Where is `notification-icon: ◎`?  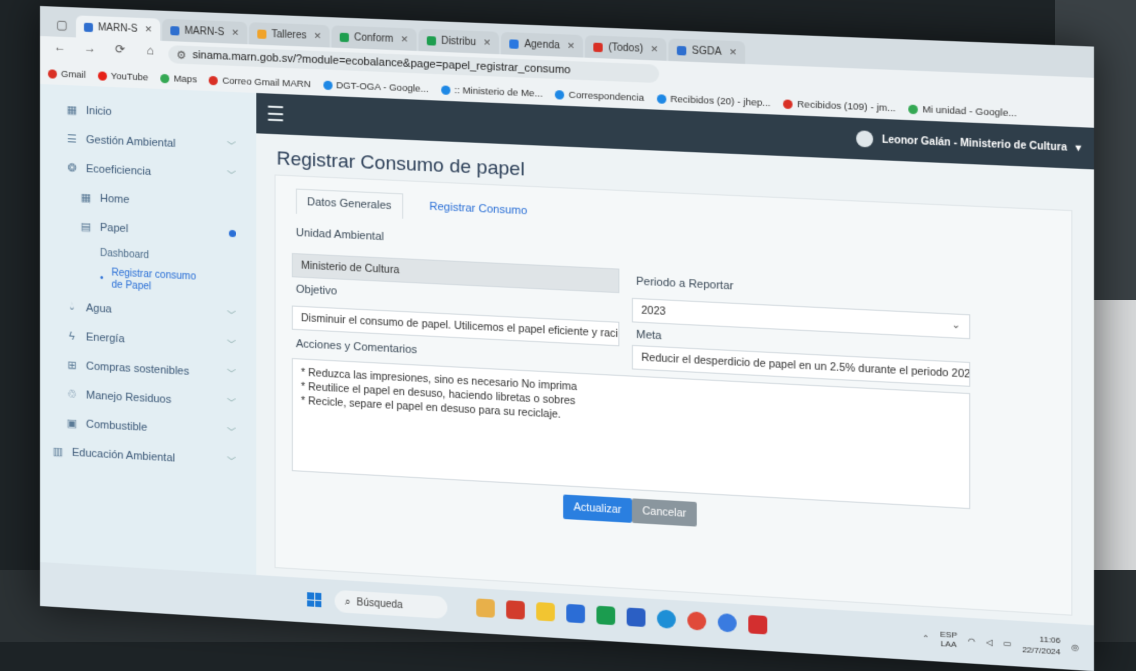 notification-icon: ◎ is located at coordinates (1075, 647).